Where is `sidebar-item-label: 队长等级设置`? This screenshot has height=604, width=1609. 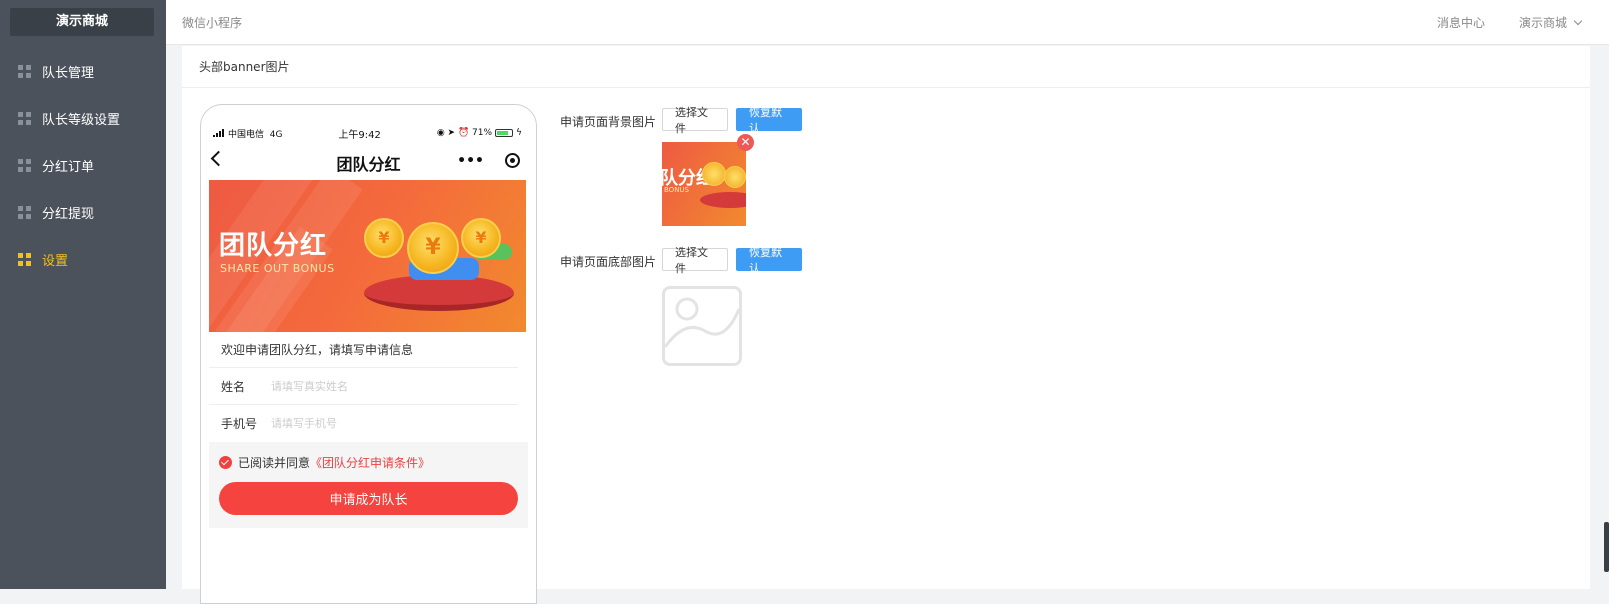
sidebar-item-label: 队长等级设置 is located at coordinates (81, 120).